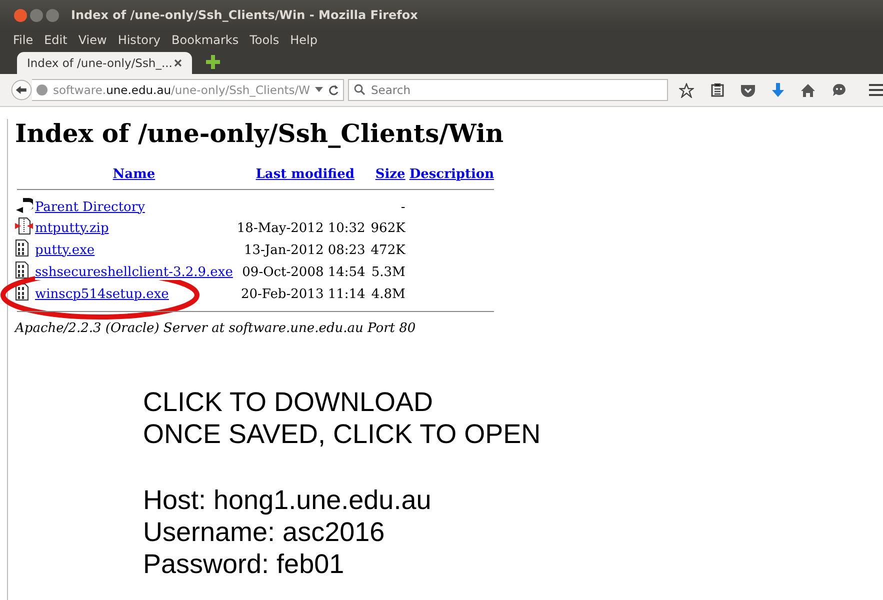 The width and height of the screenshot is (883, 600). I want to click on file-size: 4.8M, so click(388, 294).